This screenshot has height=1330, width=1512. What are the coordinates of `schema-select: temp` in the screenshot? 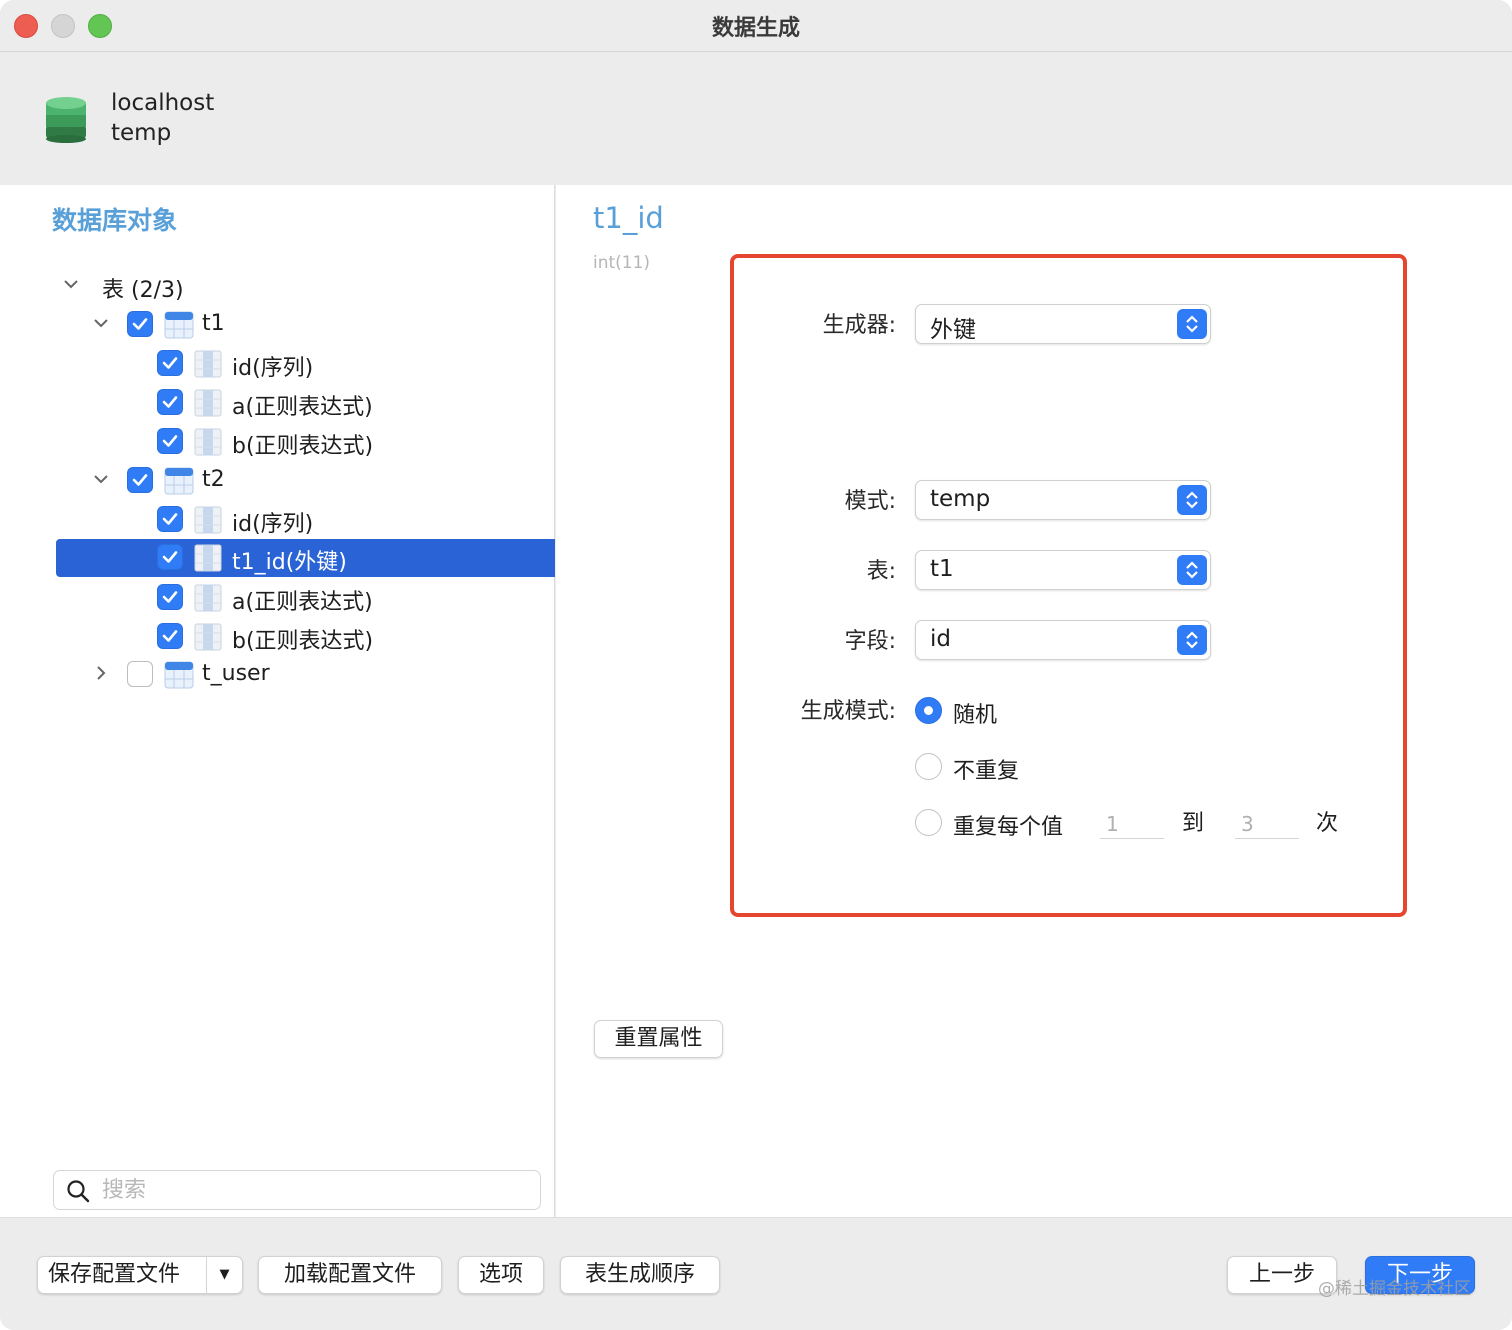 It's located at (1063, 500).